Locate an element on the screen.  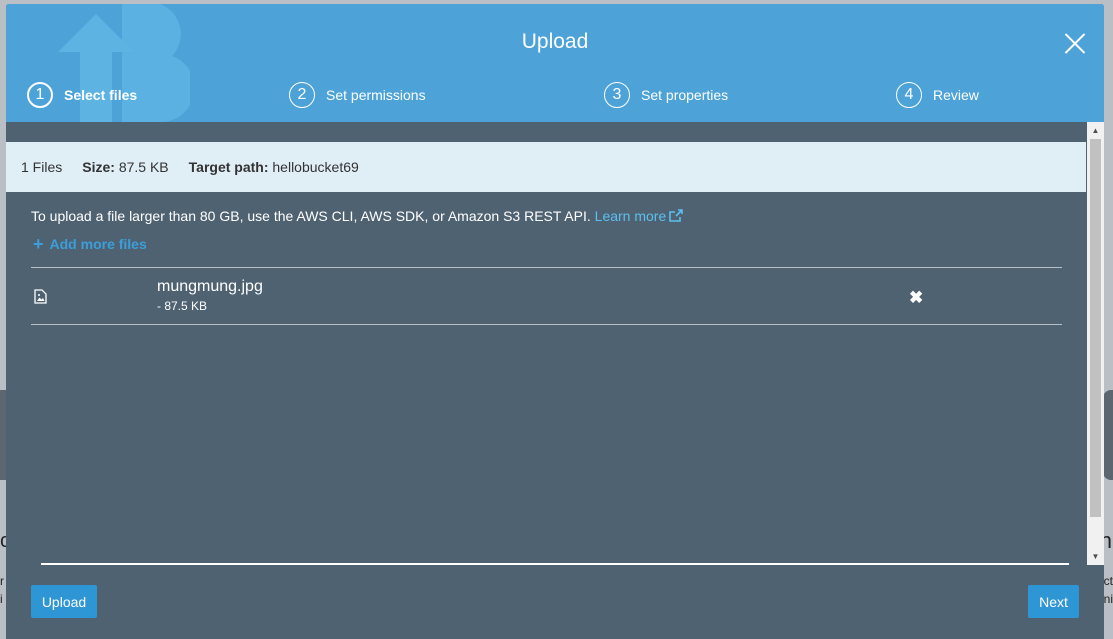
vertical-scrollbar: ▲ ▼ is located at coordinates (1095, 343).